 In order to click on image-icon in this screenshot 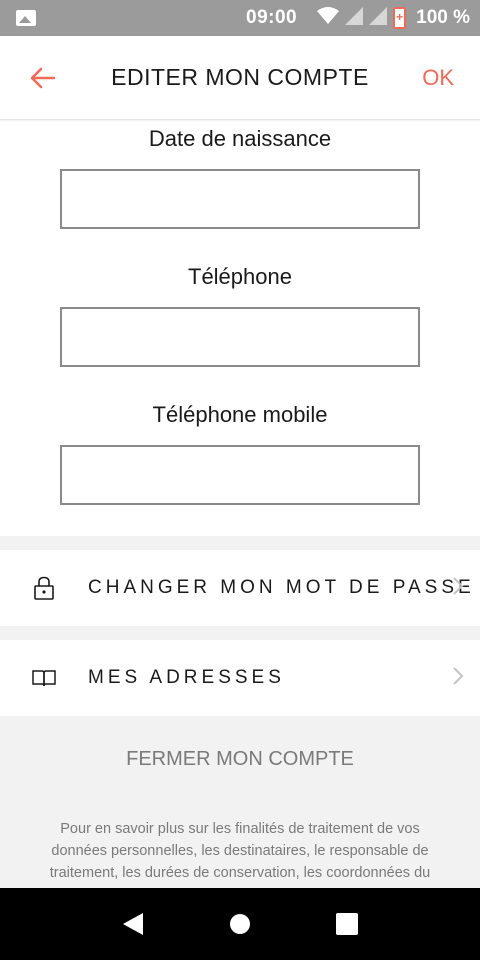, I will do `click(26, 18)`.